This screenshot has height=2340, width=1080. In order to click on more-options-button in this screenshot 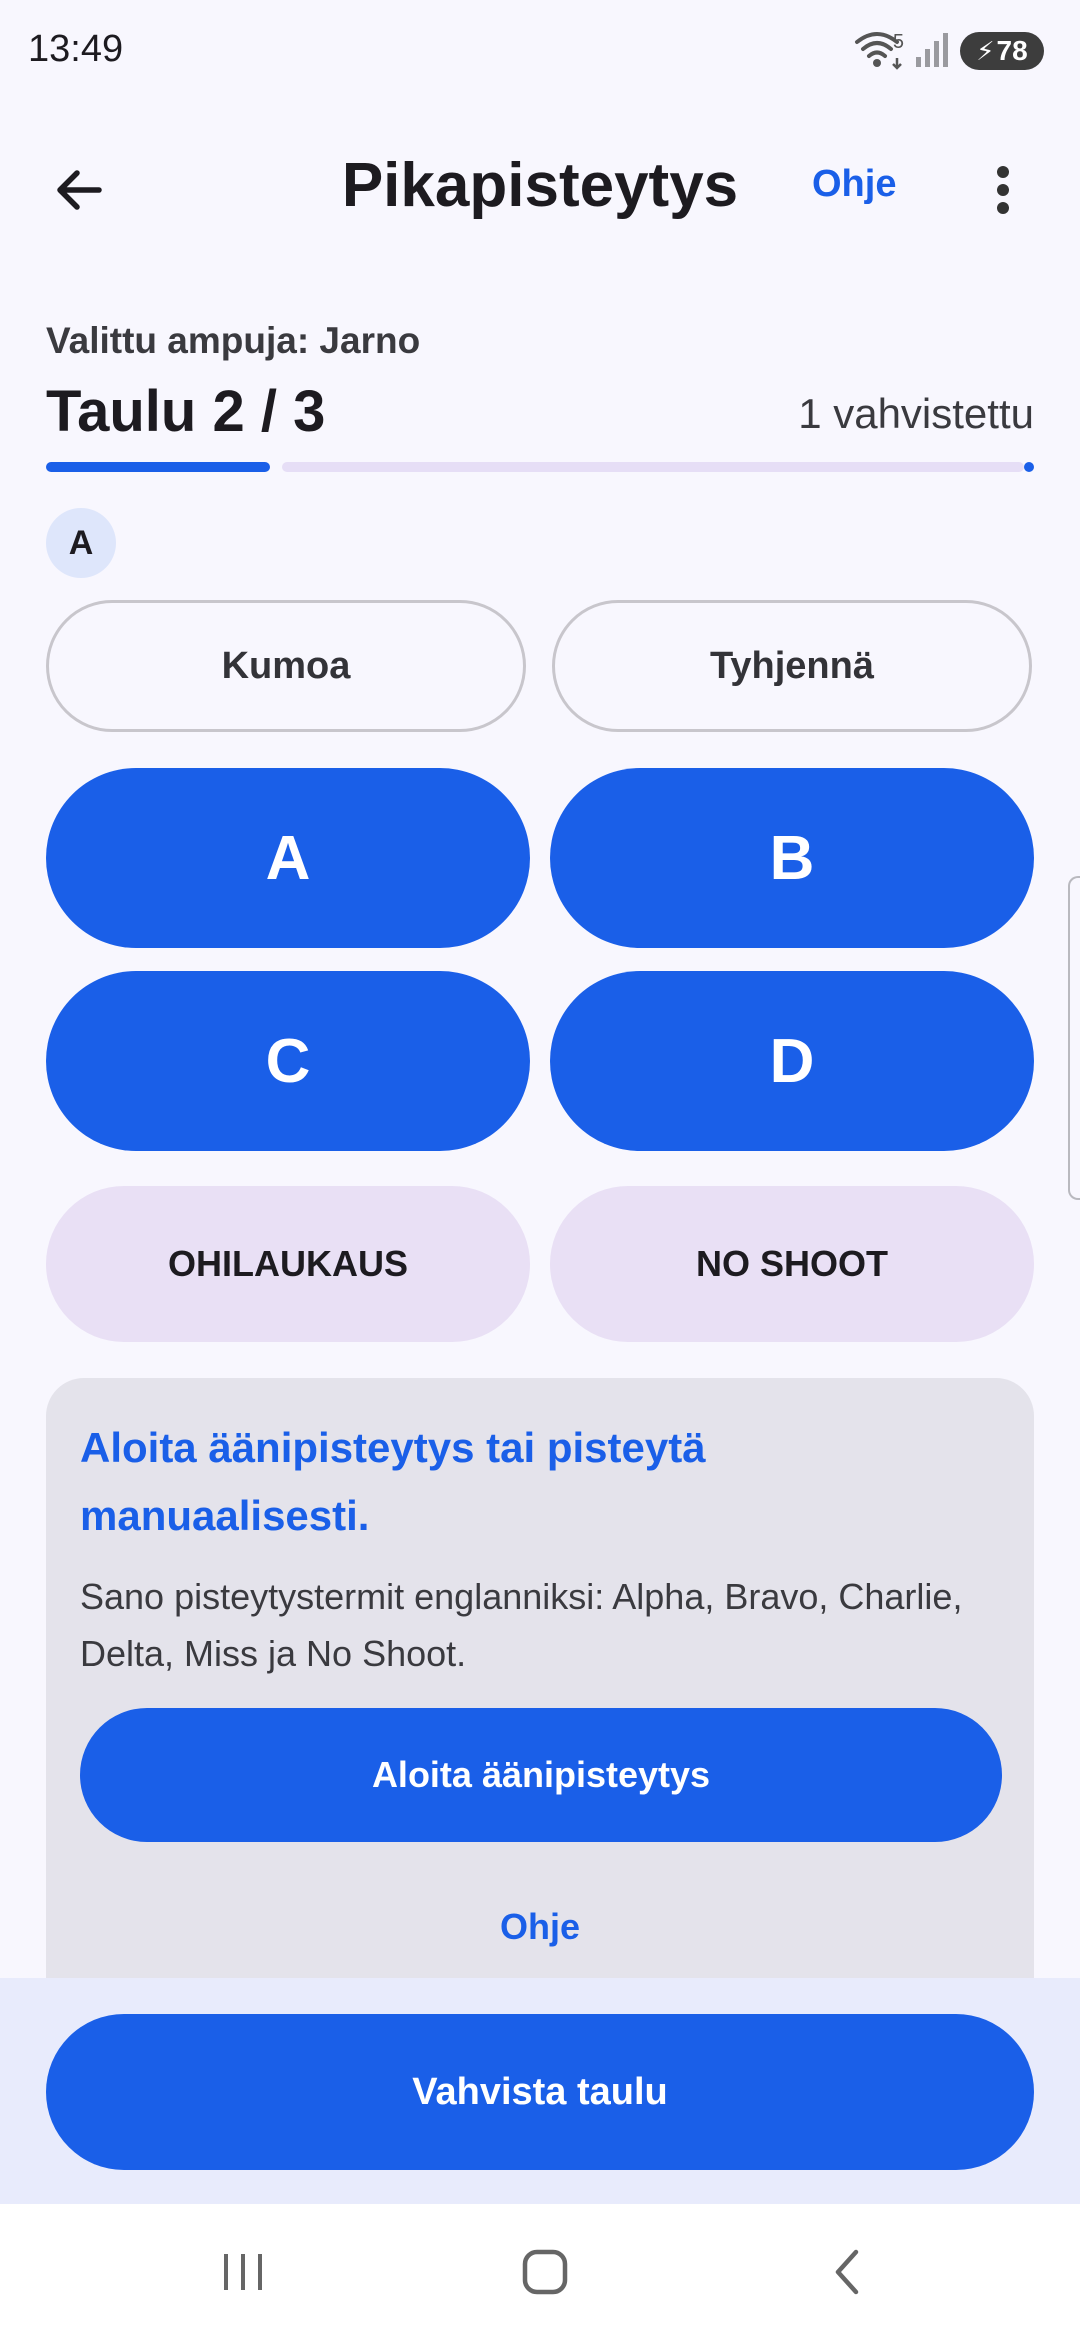, I will do `click(1003, 190)`.